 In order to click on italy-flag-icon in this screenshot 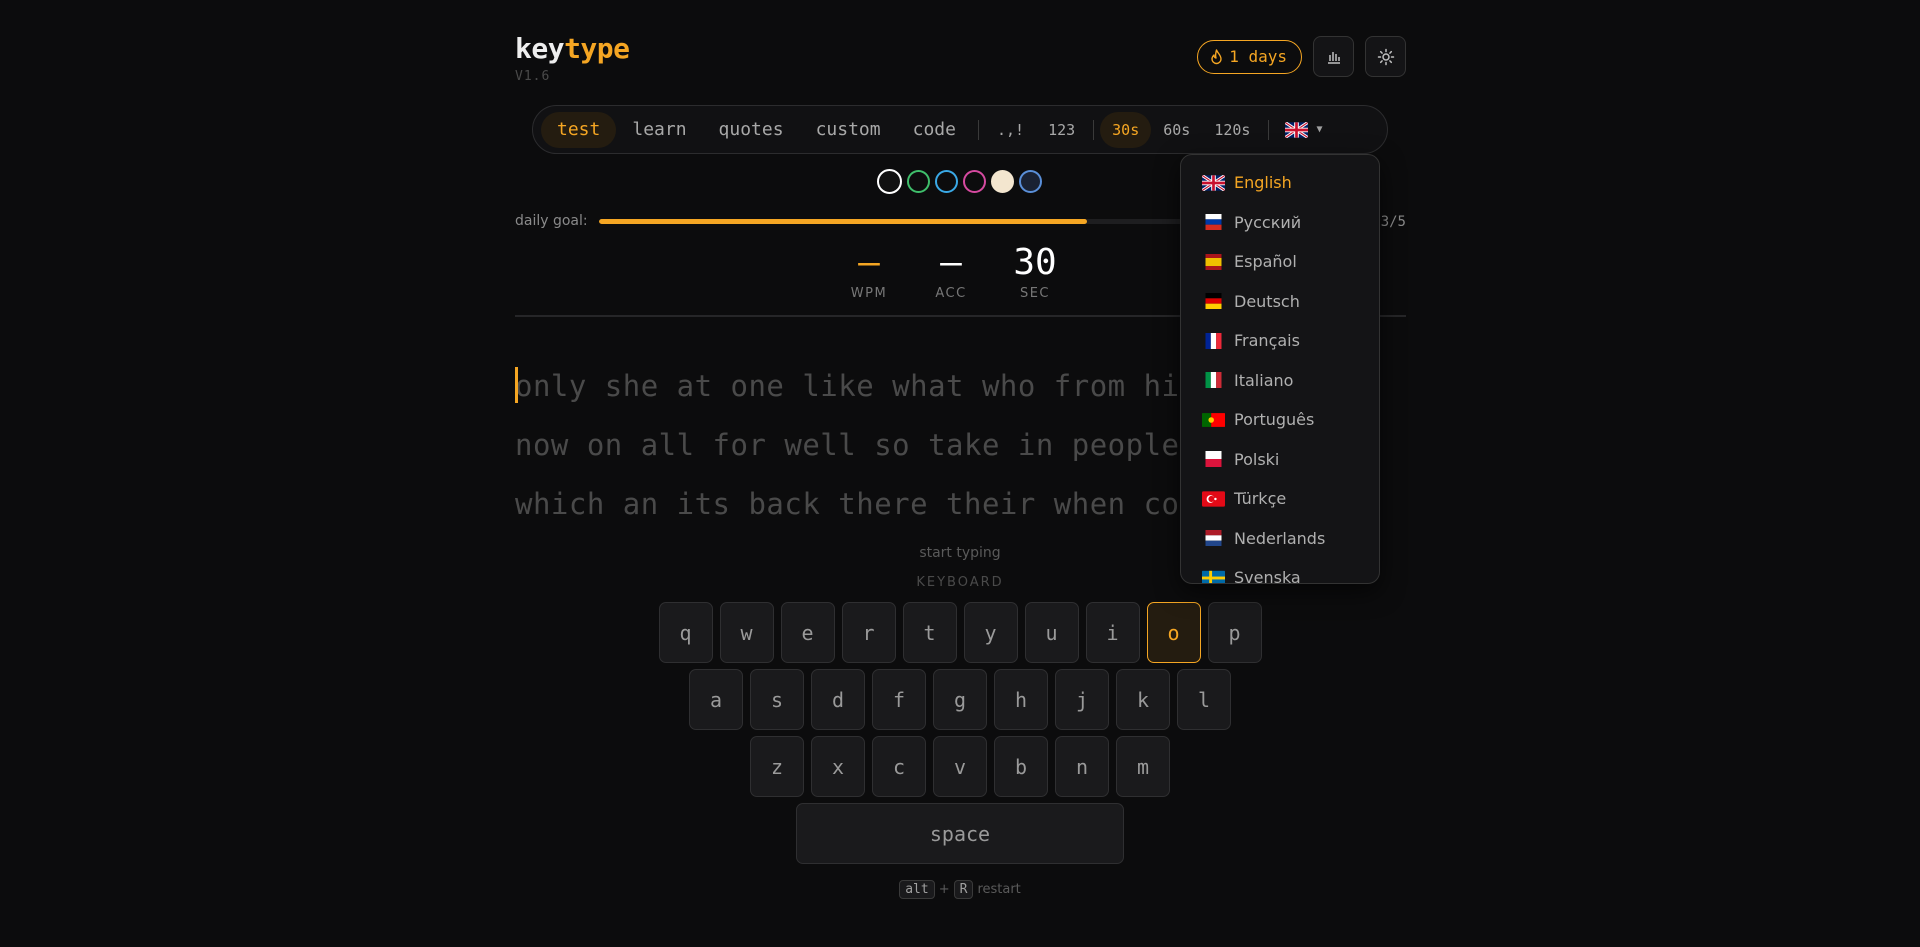, I will do `click(1213, 380)`.